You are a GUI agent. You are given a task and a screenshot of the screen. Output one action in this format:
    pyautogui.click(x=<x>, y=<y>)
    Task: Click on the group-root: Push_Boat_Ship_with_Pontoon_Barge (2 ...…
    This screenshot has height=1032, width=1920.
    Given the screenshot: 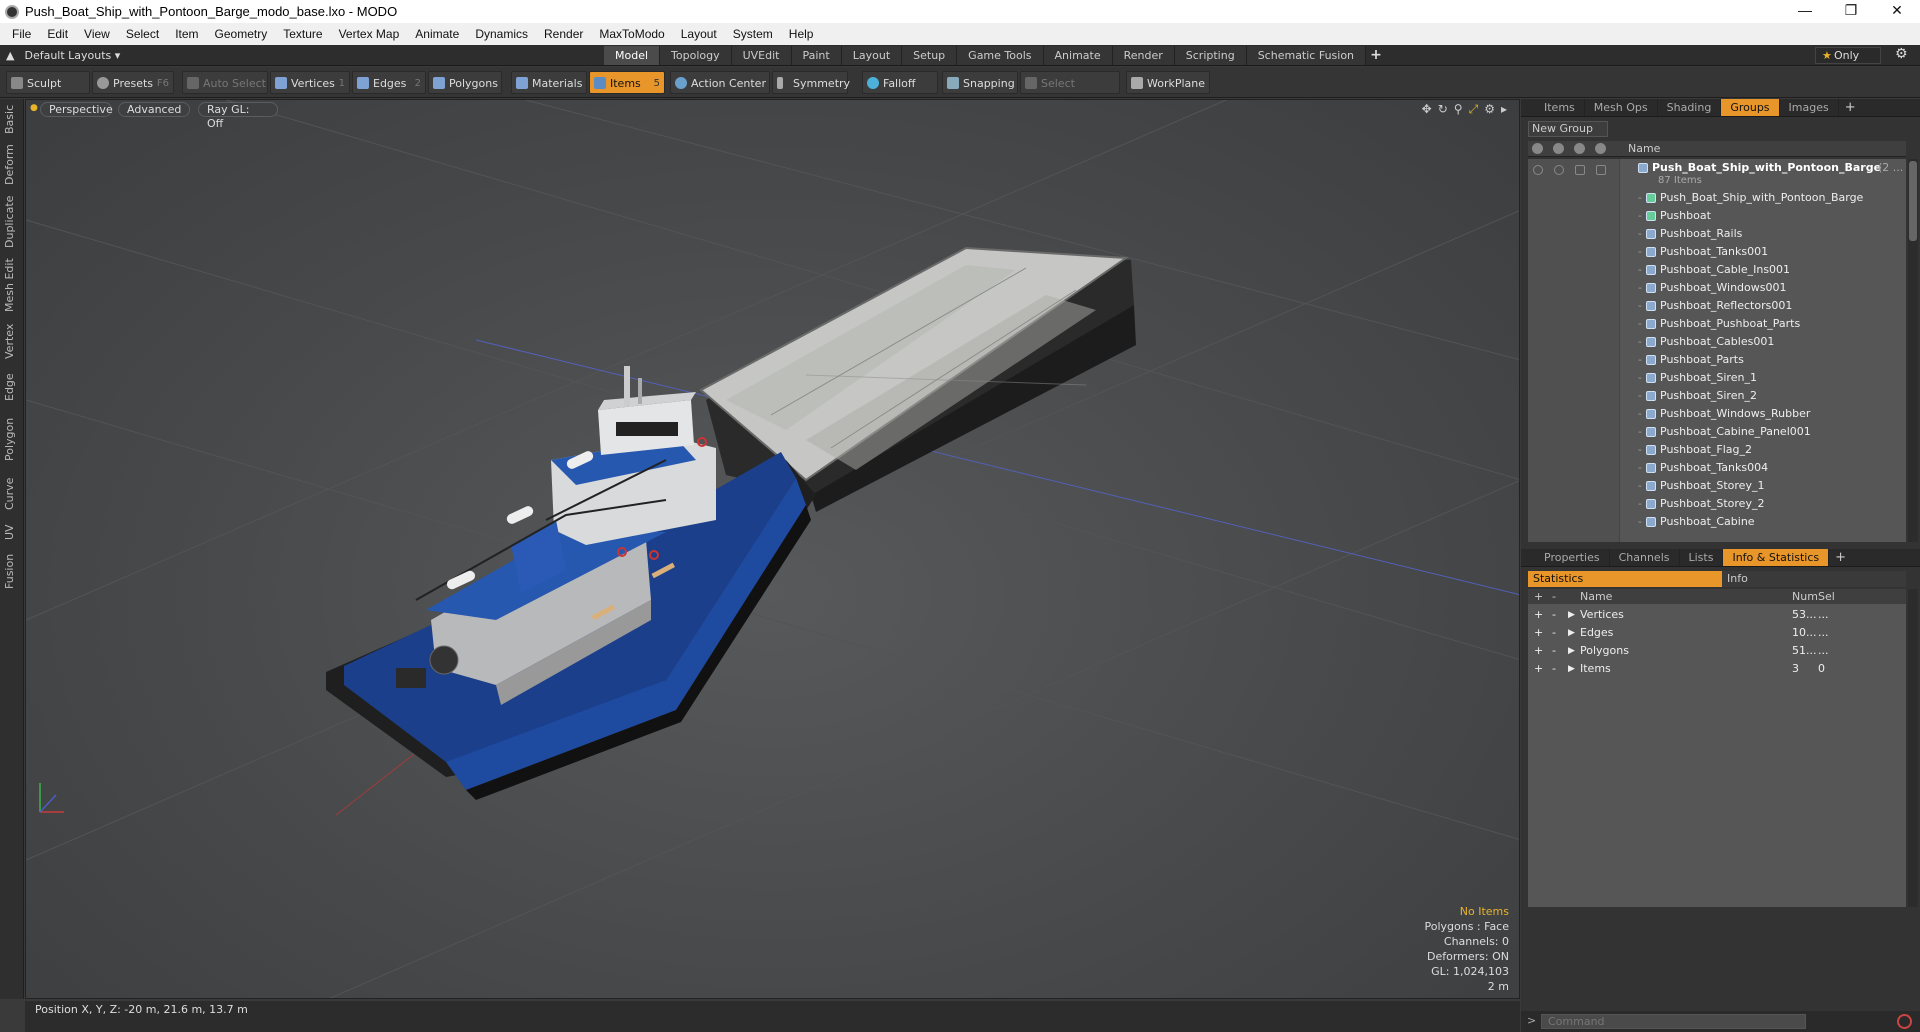 What is the action you would take?
    pyautogui.click(x=1717, y=174)
    